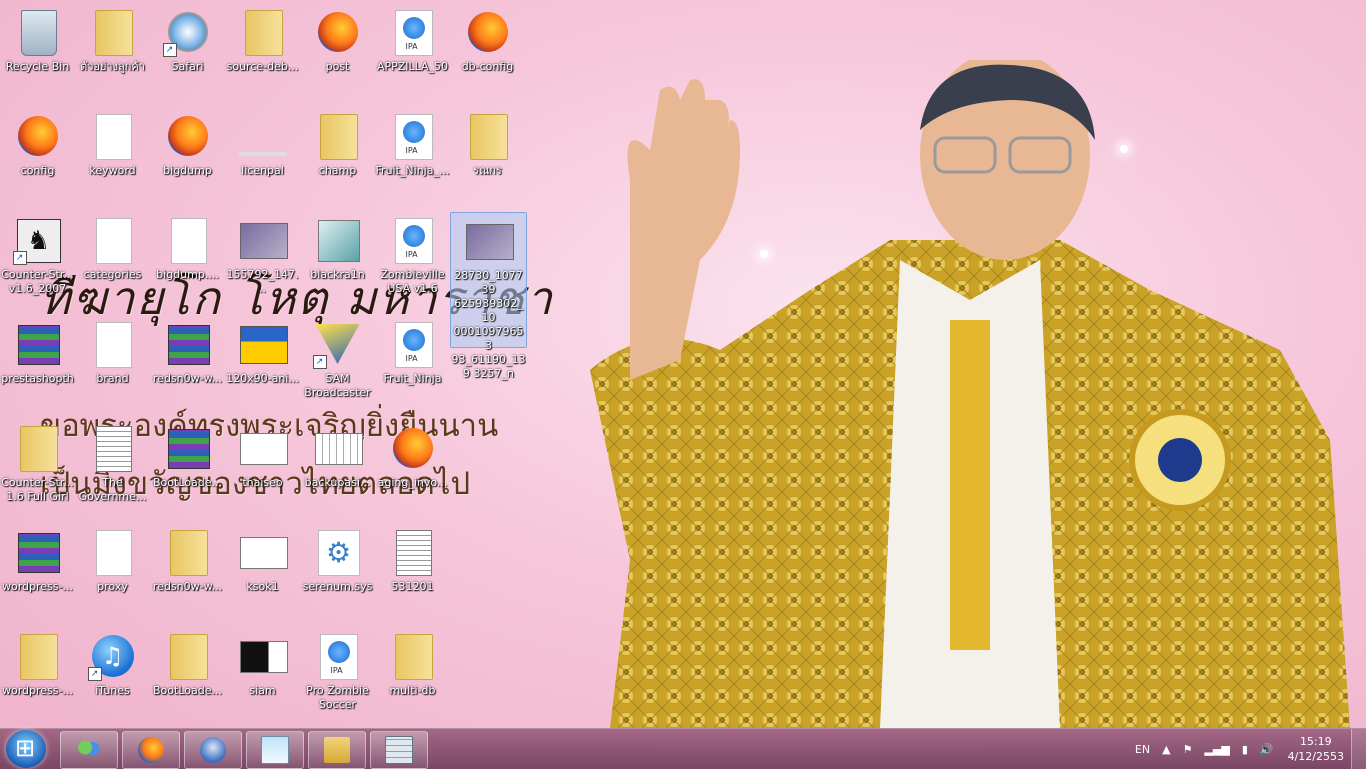 The height and width of the screenshot is (769, 1366). What do you see at coordinates (262, 470) in the screenshot?
I see `desktop-icon-window-file: thaiseo` at bounding box center [262, 470].